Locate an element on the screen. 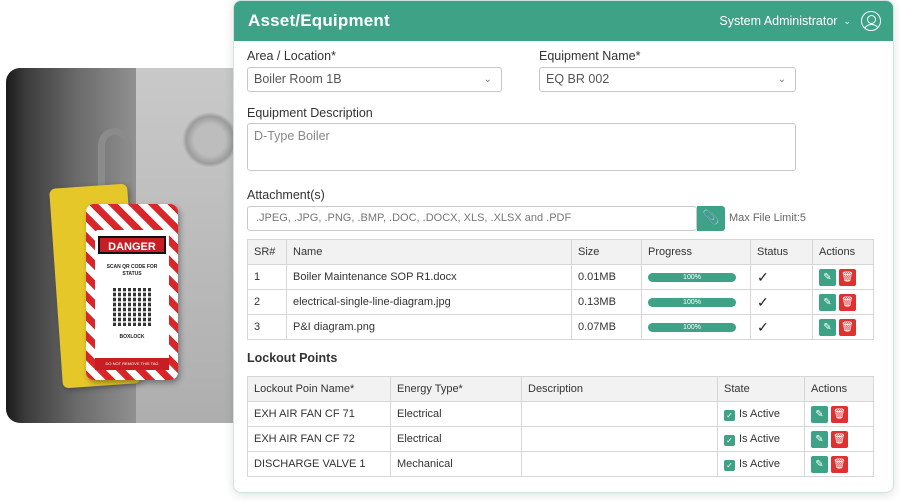  row-size: 0.13MB is located at coordinates (606, 302).